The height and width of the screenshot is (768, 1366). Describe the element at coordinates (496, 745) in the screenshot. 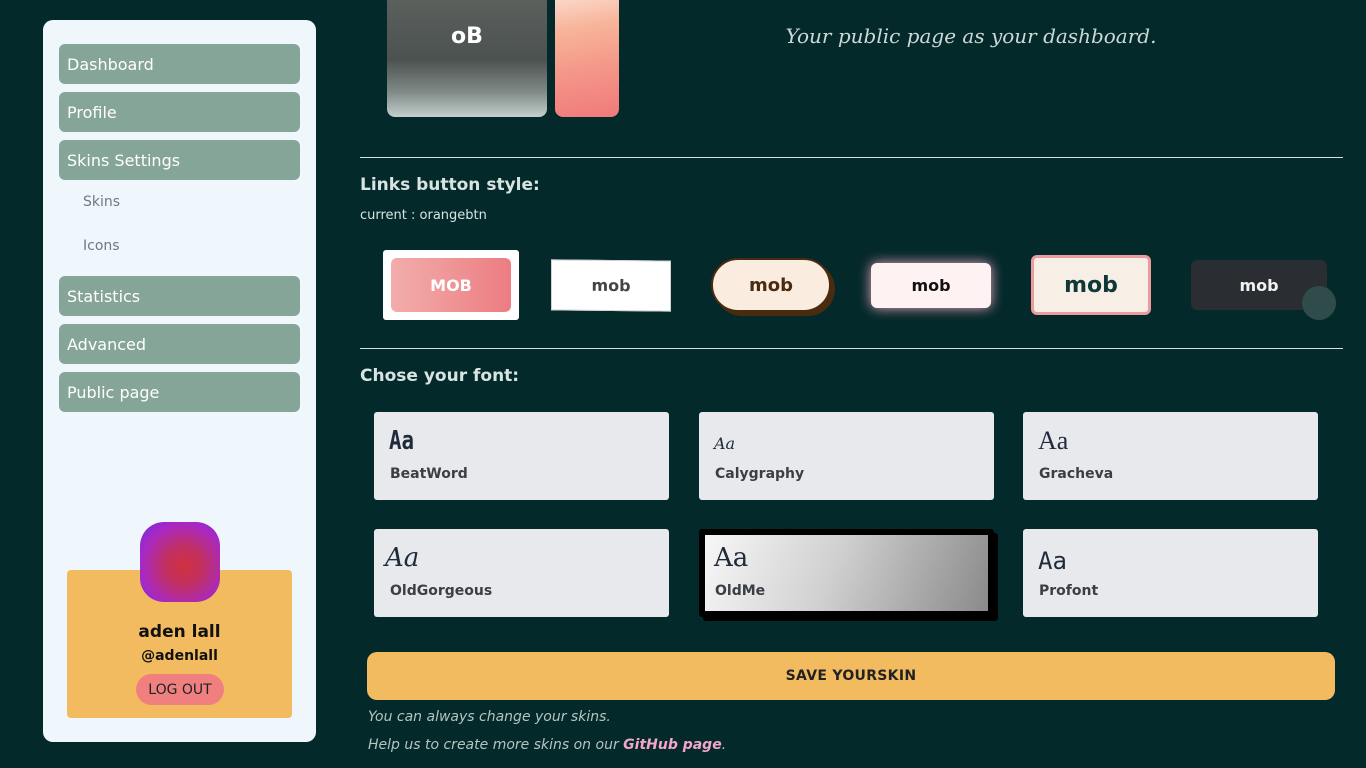

I see `note-github-prefix: Help us to create more skins on our` at that location.